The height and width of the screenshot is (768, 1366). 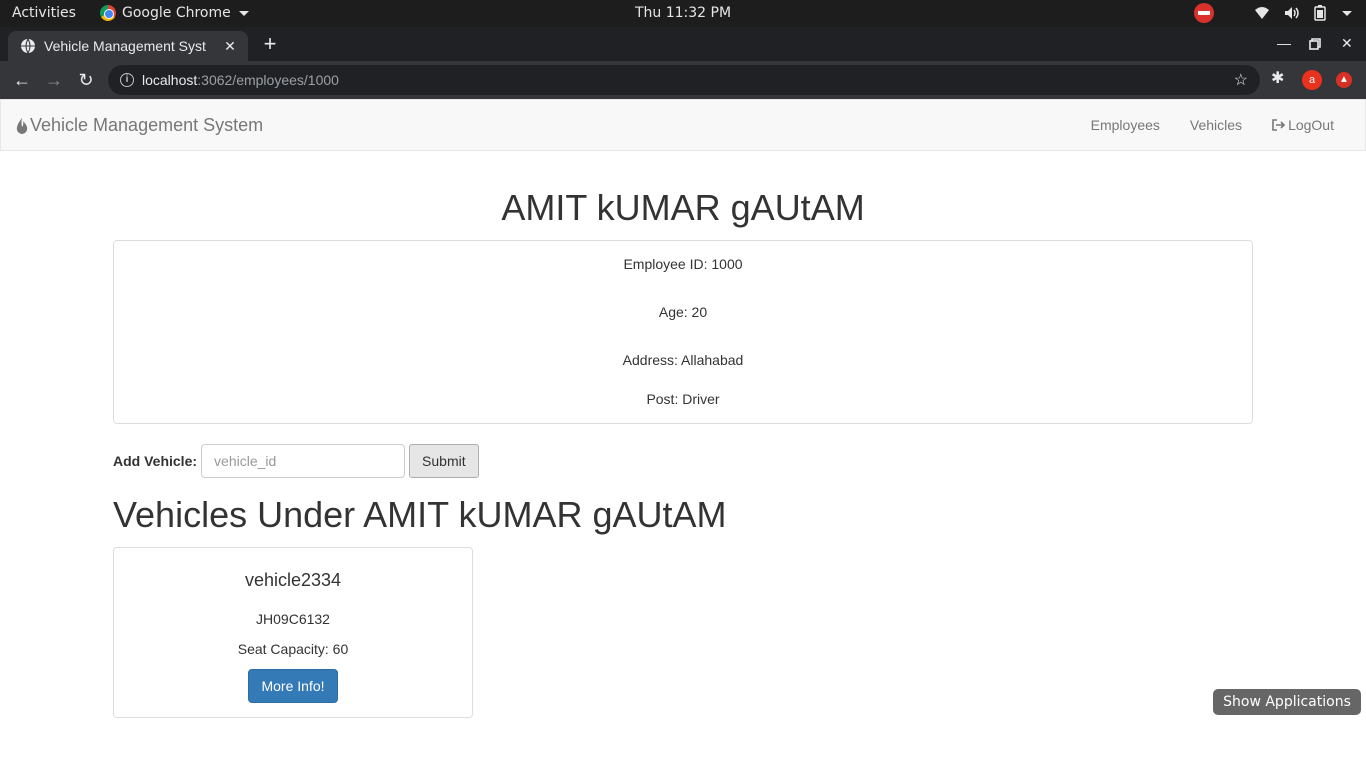 I want to click on vehicle-plate: JH09C6132, so click(x=293, y=619).